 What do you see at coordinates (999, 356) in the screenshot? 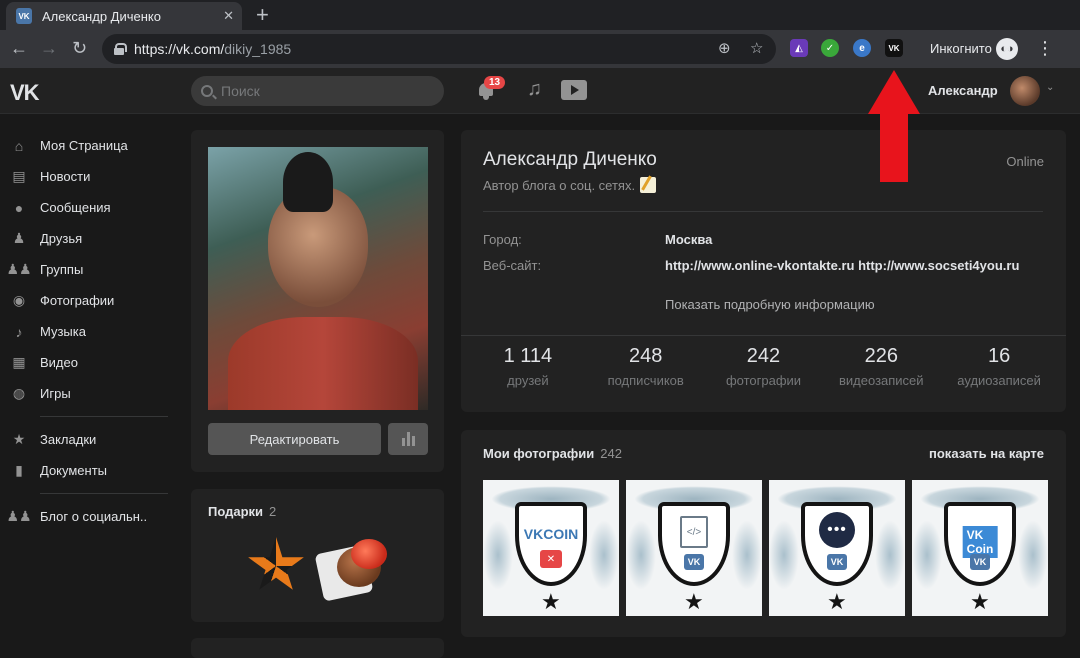
I see `counter-number: 16` at bounding box center [999, 356].